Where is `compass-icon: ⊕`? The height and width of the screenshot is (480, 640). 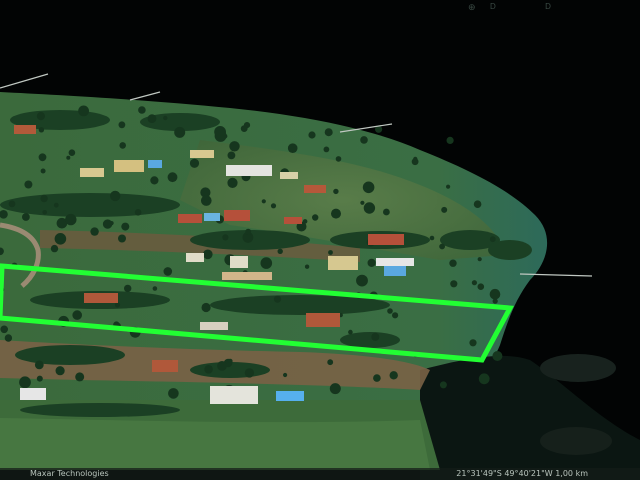
compass-icon: ⊕ is located at coordinates (472, 7).